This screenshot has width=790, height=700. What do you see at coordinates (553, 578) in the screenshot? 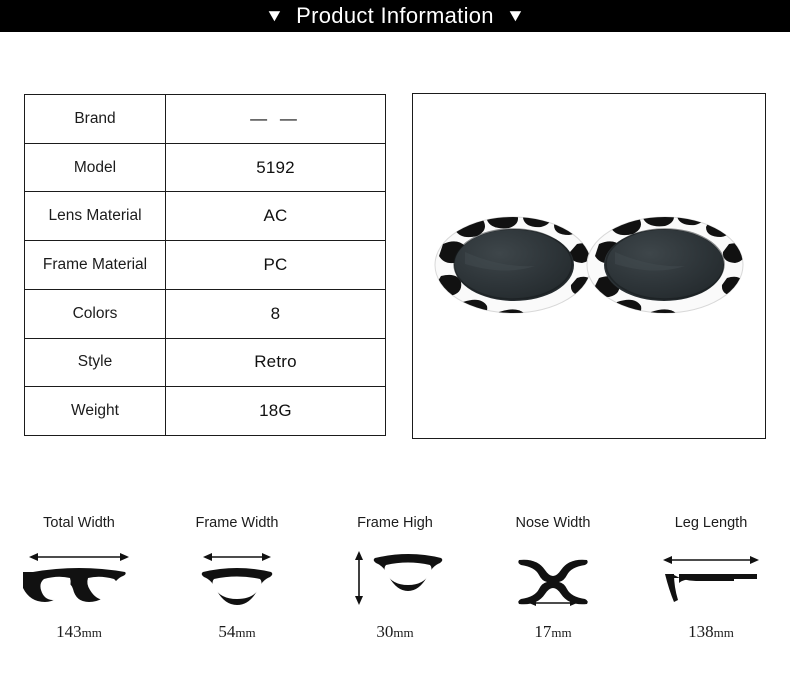
I see `nose-bridge-icon` at bounding box center [553, 578].